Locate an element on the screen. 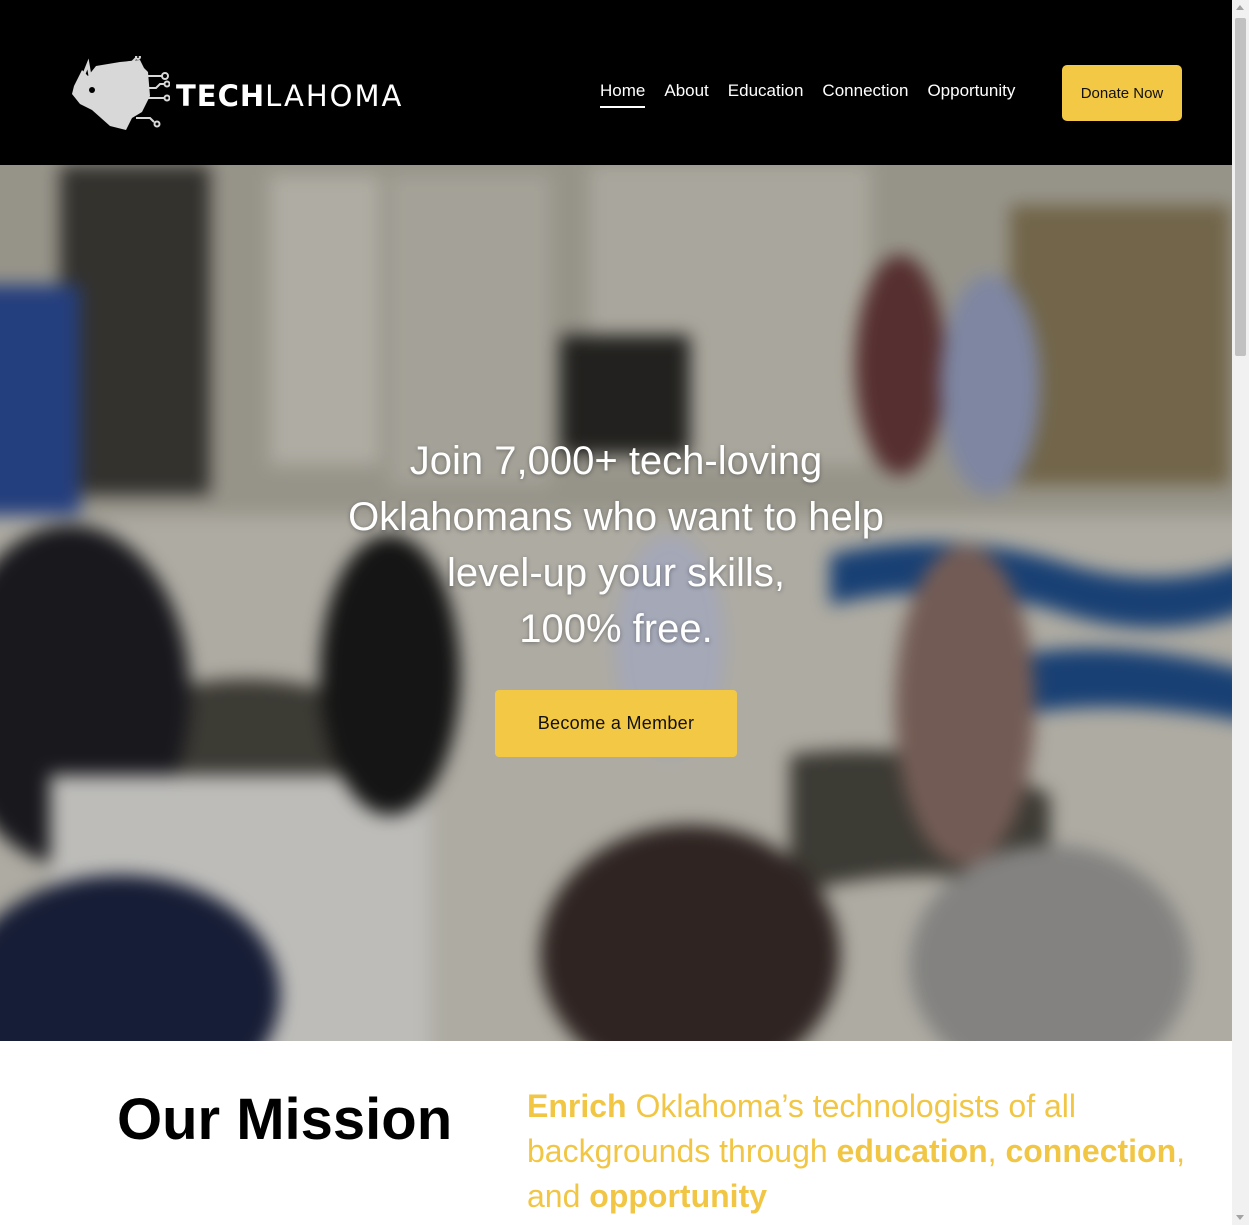  hero-line-1: Join 7,000+ tech-loving is located at coordinates (616, 461).